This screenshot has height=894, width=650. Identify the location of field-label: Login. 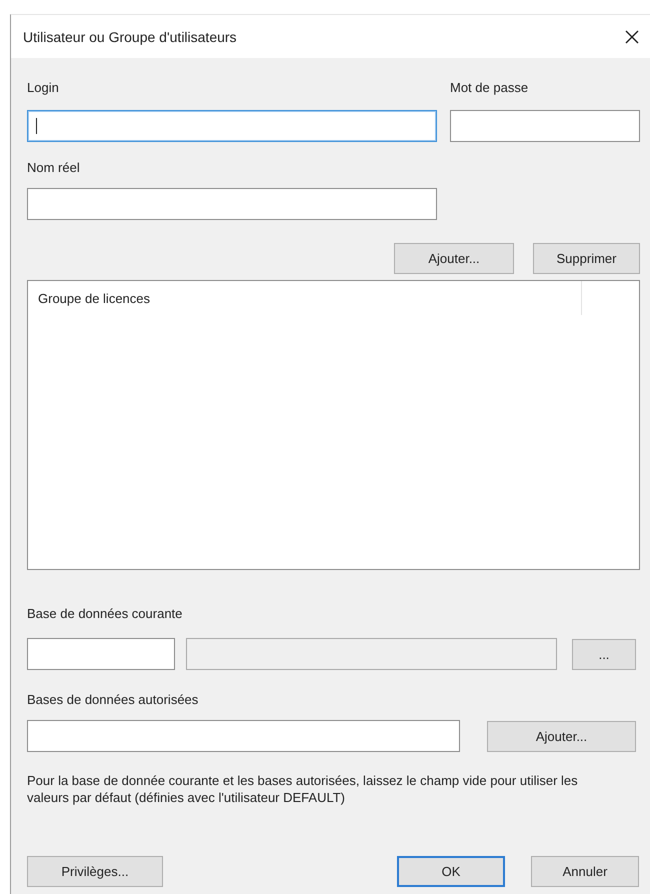
(43, 88).